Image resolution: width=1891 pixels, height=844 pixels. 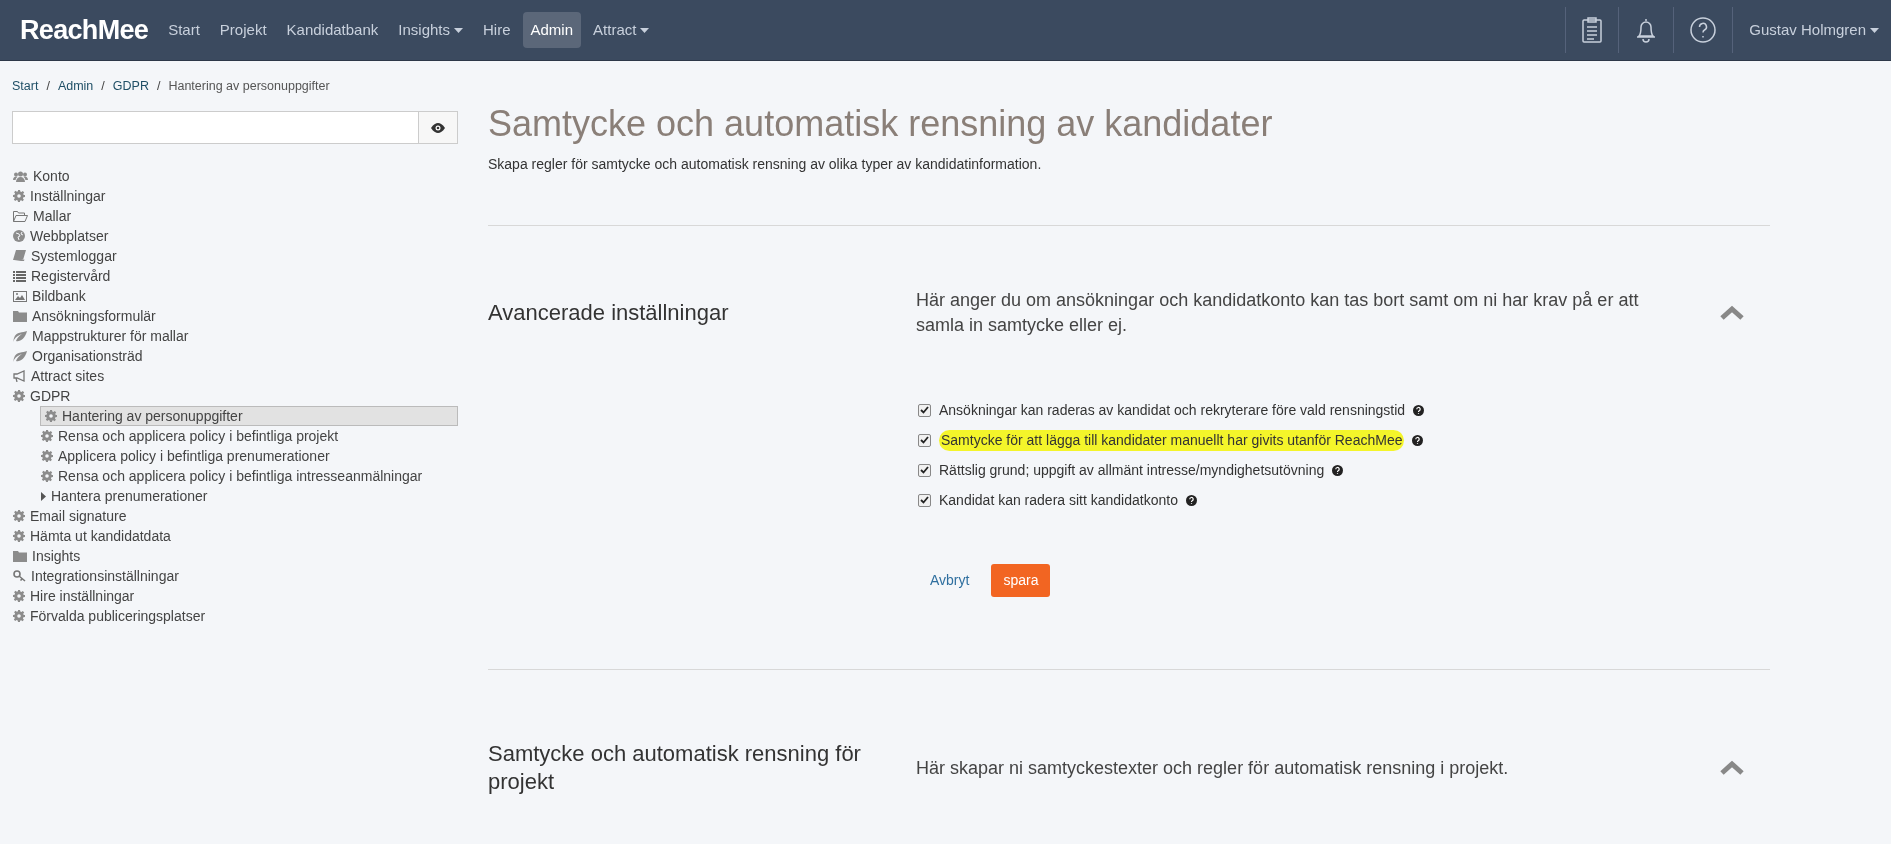 What do you see at coordinates (235, 127) in the screenshot?
I see `search-field` at bounding box center [235, 127].